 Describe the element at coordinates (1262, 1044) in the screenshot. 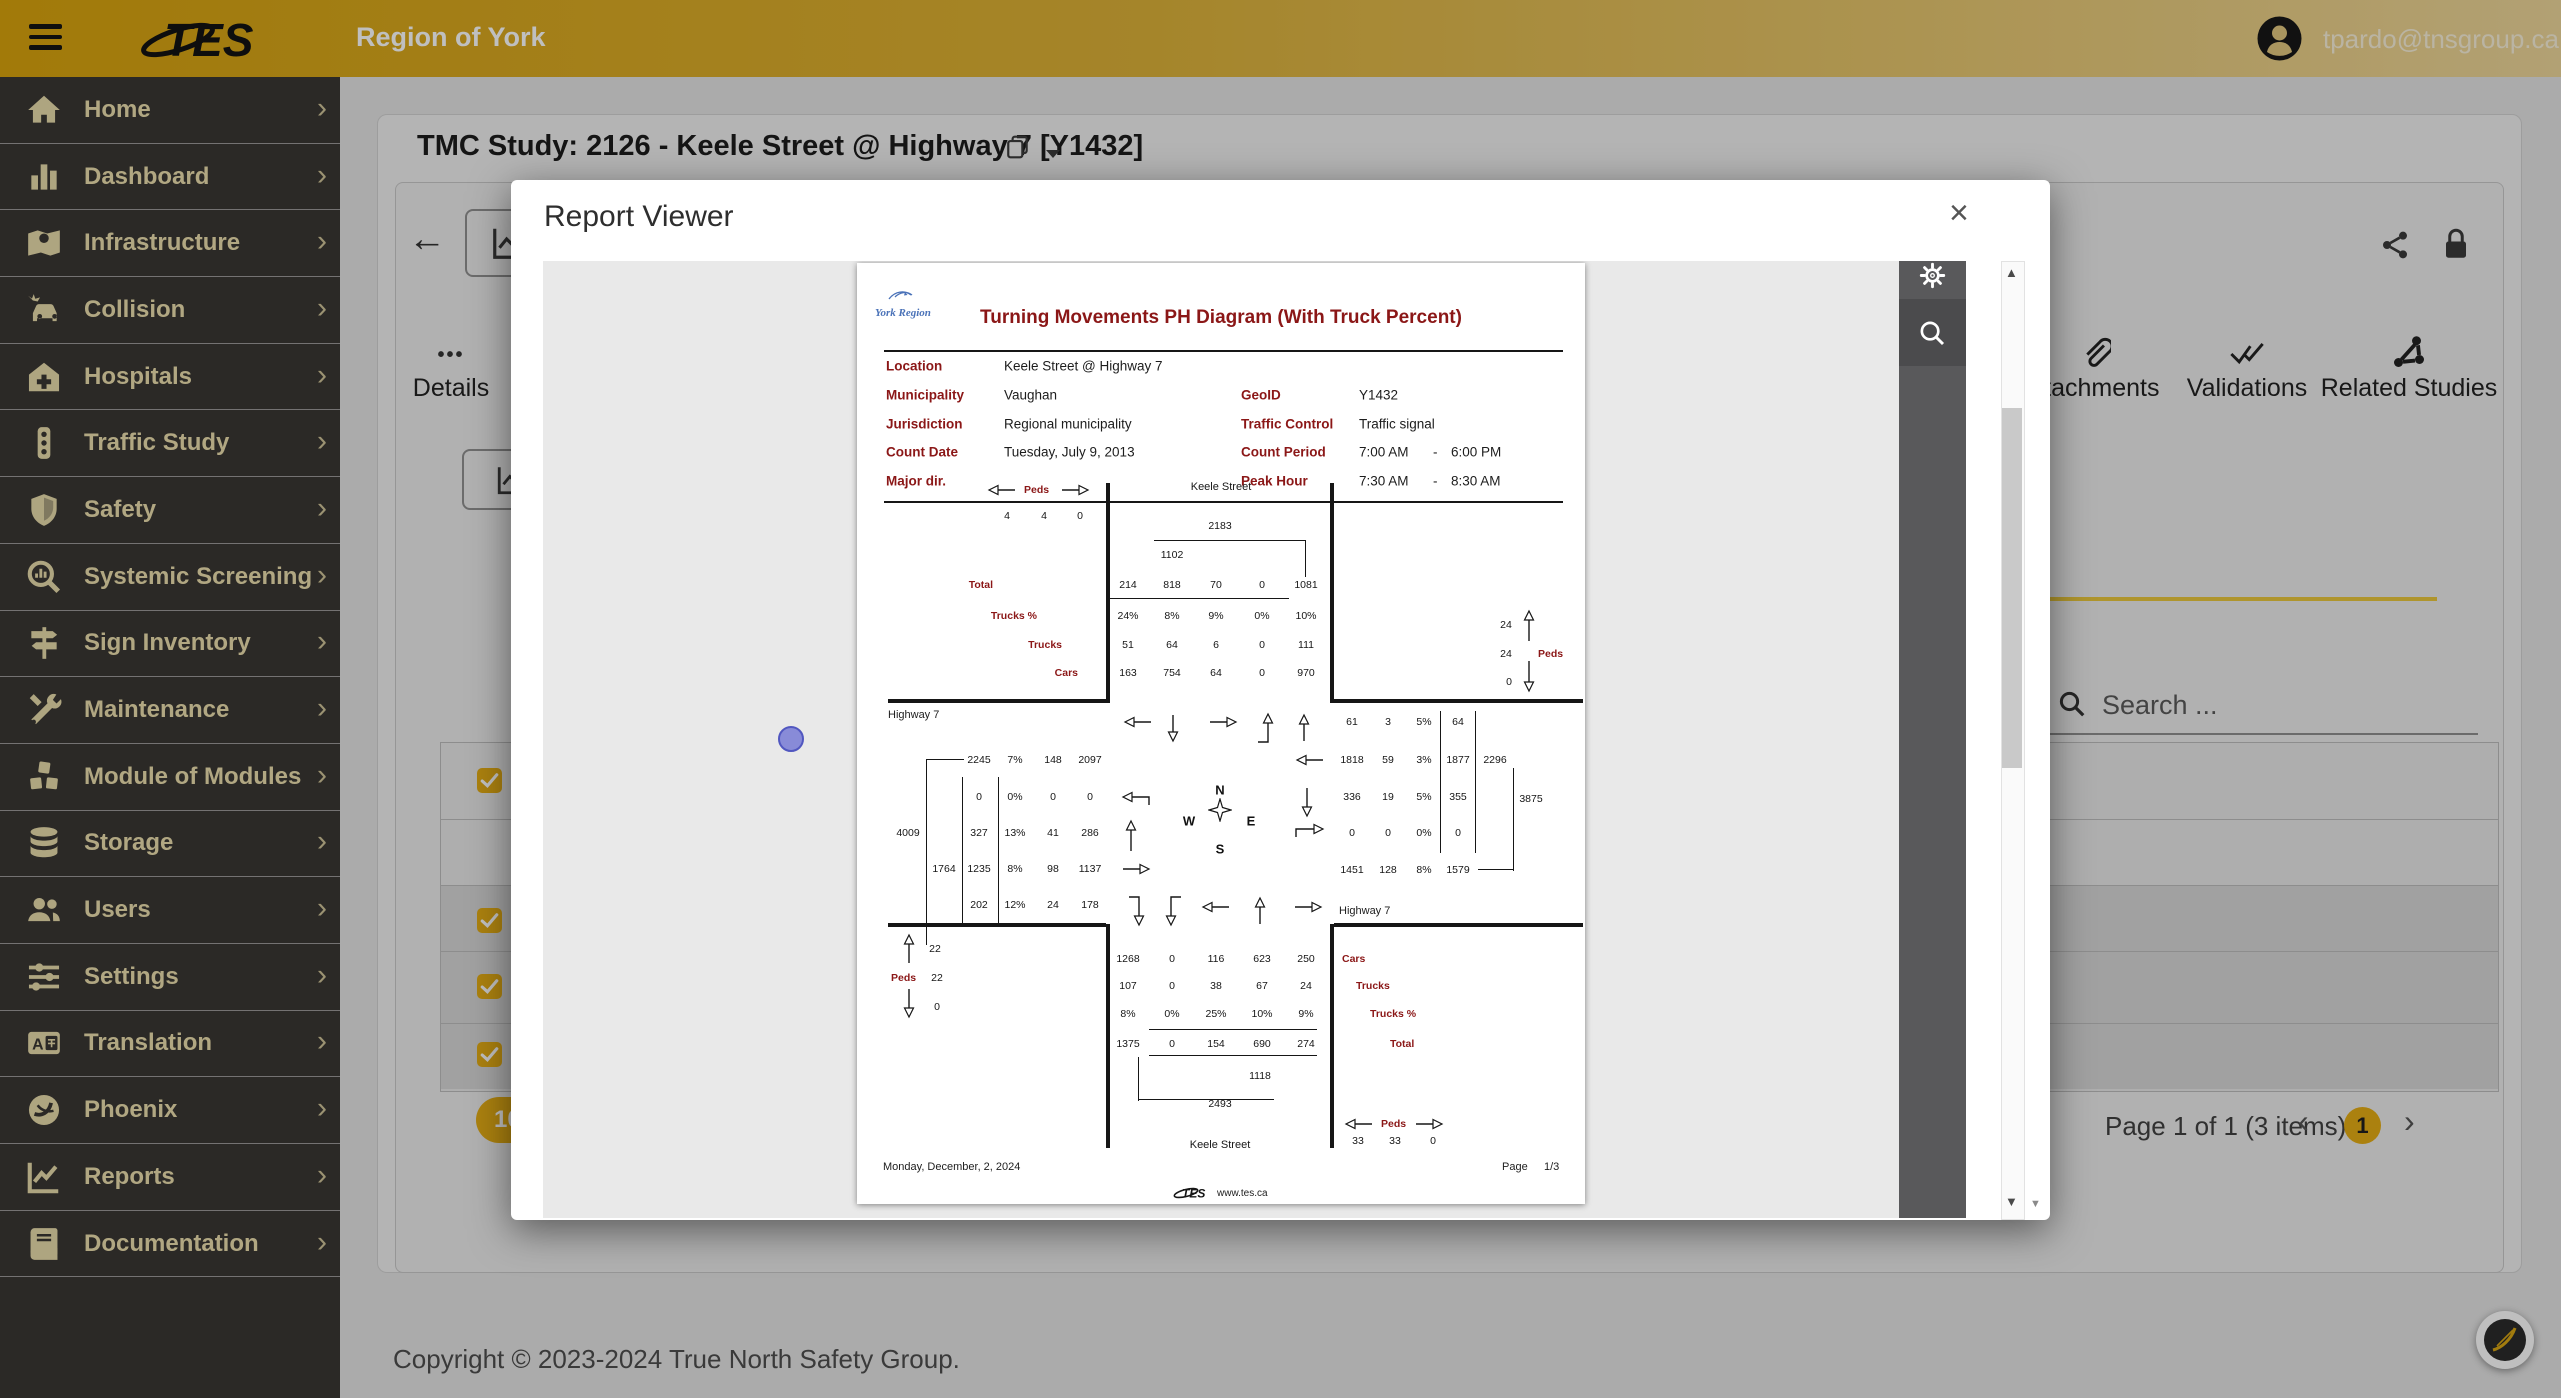

I see `count: 690` at that location.